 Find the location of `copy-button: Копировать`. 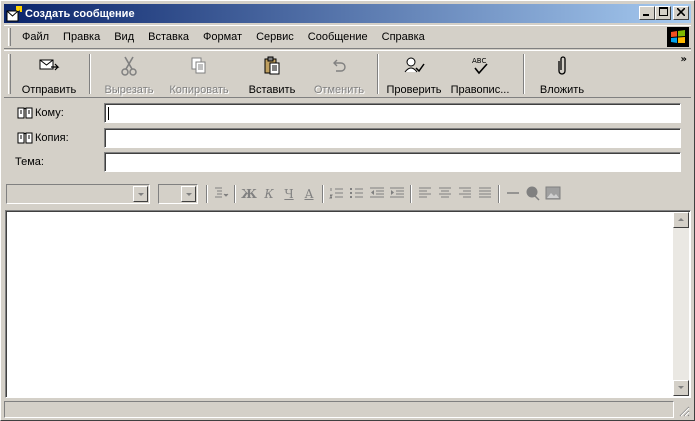

copy-button: Копировать is located at coordinates (199, 74).